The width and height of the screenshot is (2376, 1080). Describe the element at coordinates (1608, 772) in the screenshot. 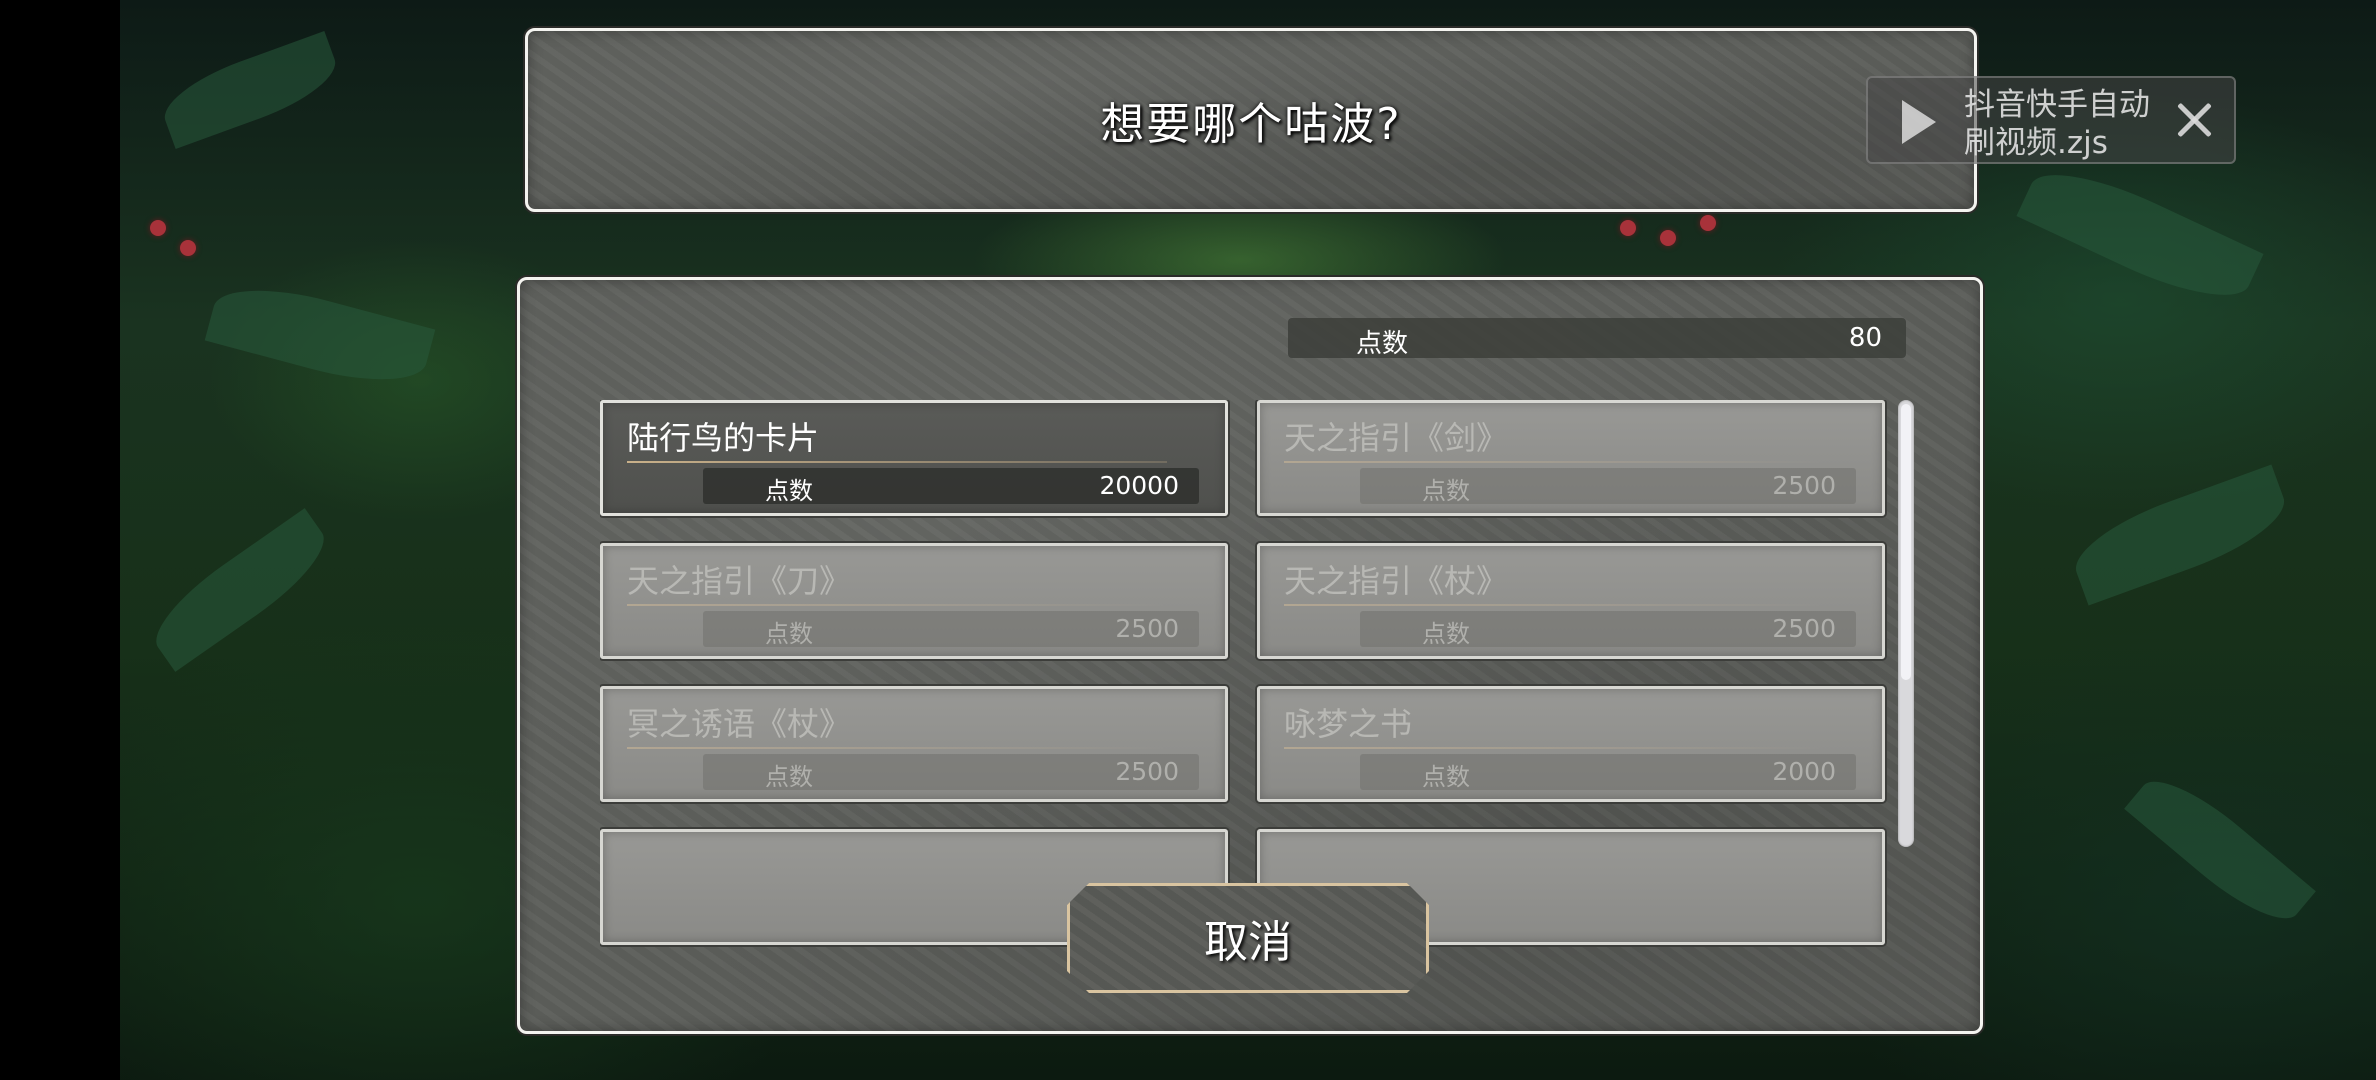

I see `item-cost: 点数 2000` at that location.